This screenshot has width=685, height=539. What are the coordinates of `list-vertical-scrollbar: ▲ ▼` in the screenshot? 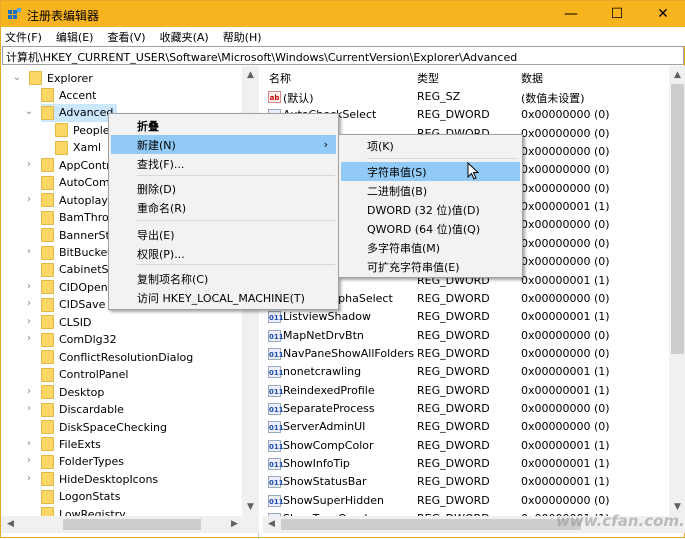 It's located at (677, 291).